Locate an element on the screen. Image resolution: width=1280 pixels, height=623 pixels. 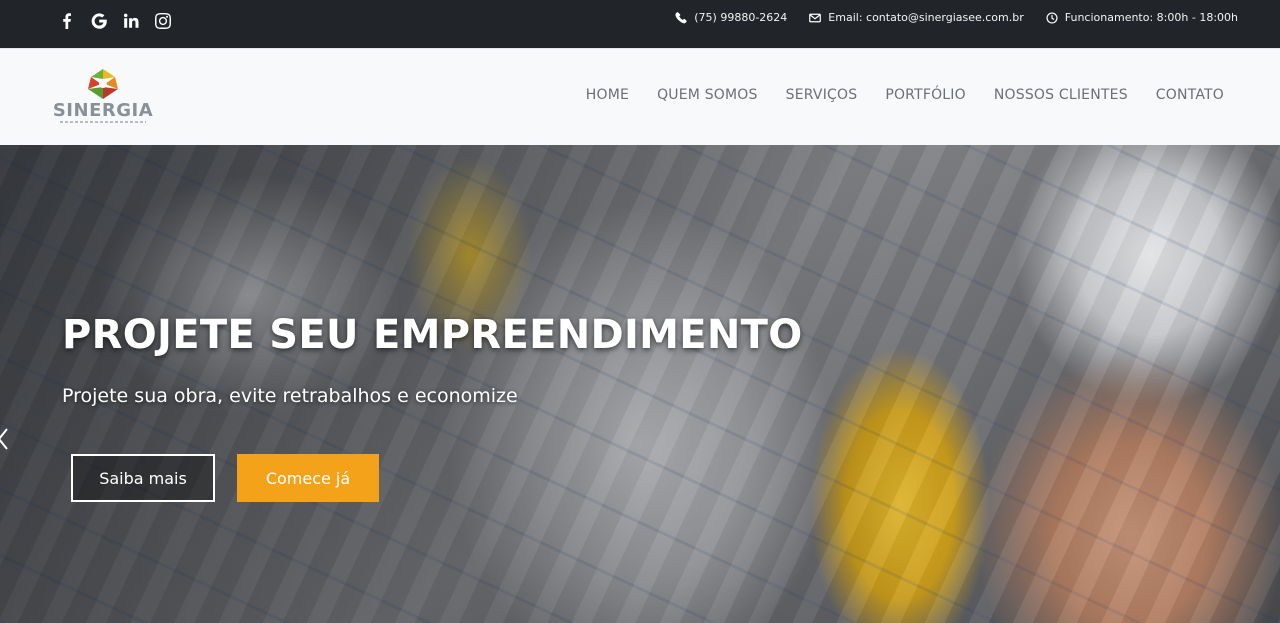
clock-icon is located at coordinates (1052, 17).